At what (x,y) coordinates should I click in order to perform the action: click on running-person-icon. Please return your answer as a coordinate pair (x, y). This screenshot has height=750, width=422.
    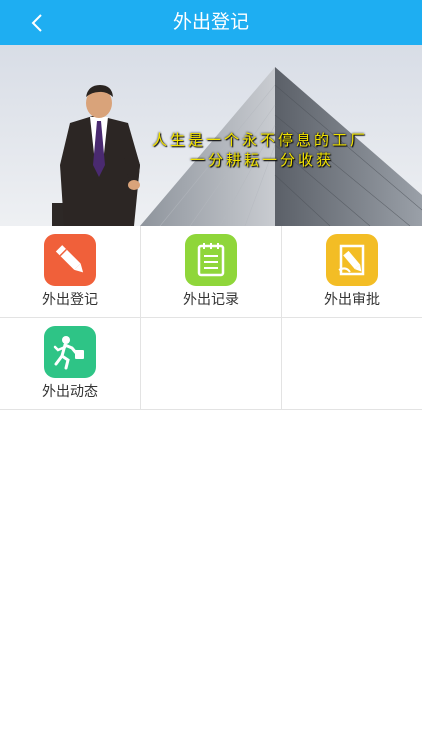
    Looking at the image, I should click on (70, 352).